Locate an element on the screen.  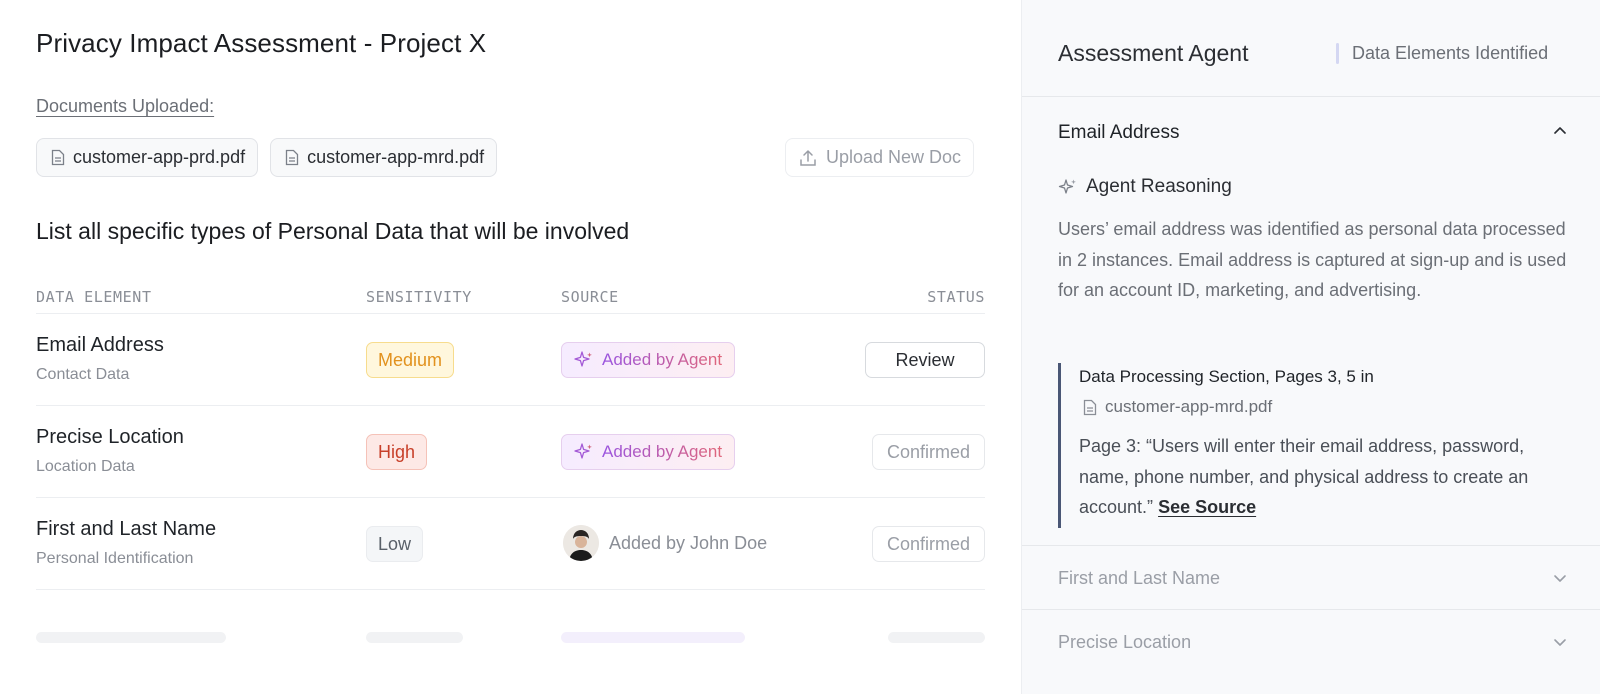
sensitivity-badge: Medium is located at coordinates (410, 360).